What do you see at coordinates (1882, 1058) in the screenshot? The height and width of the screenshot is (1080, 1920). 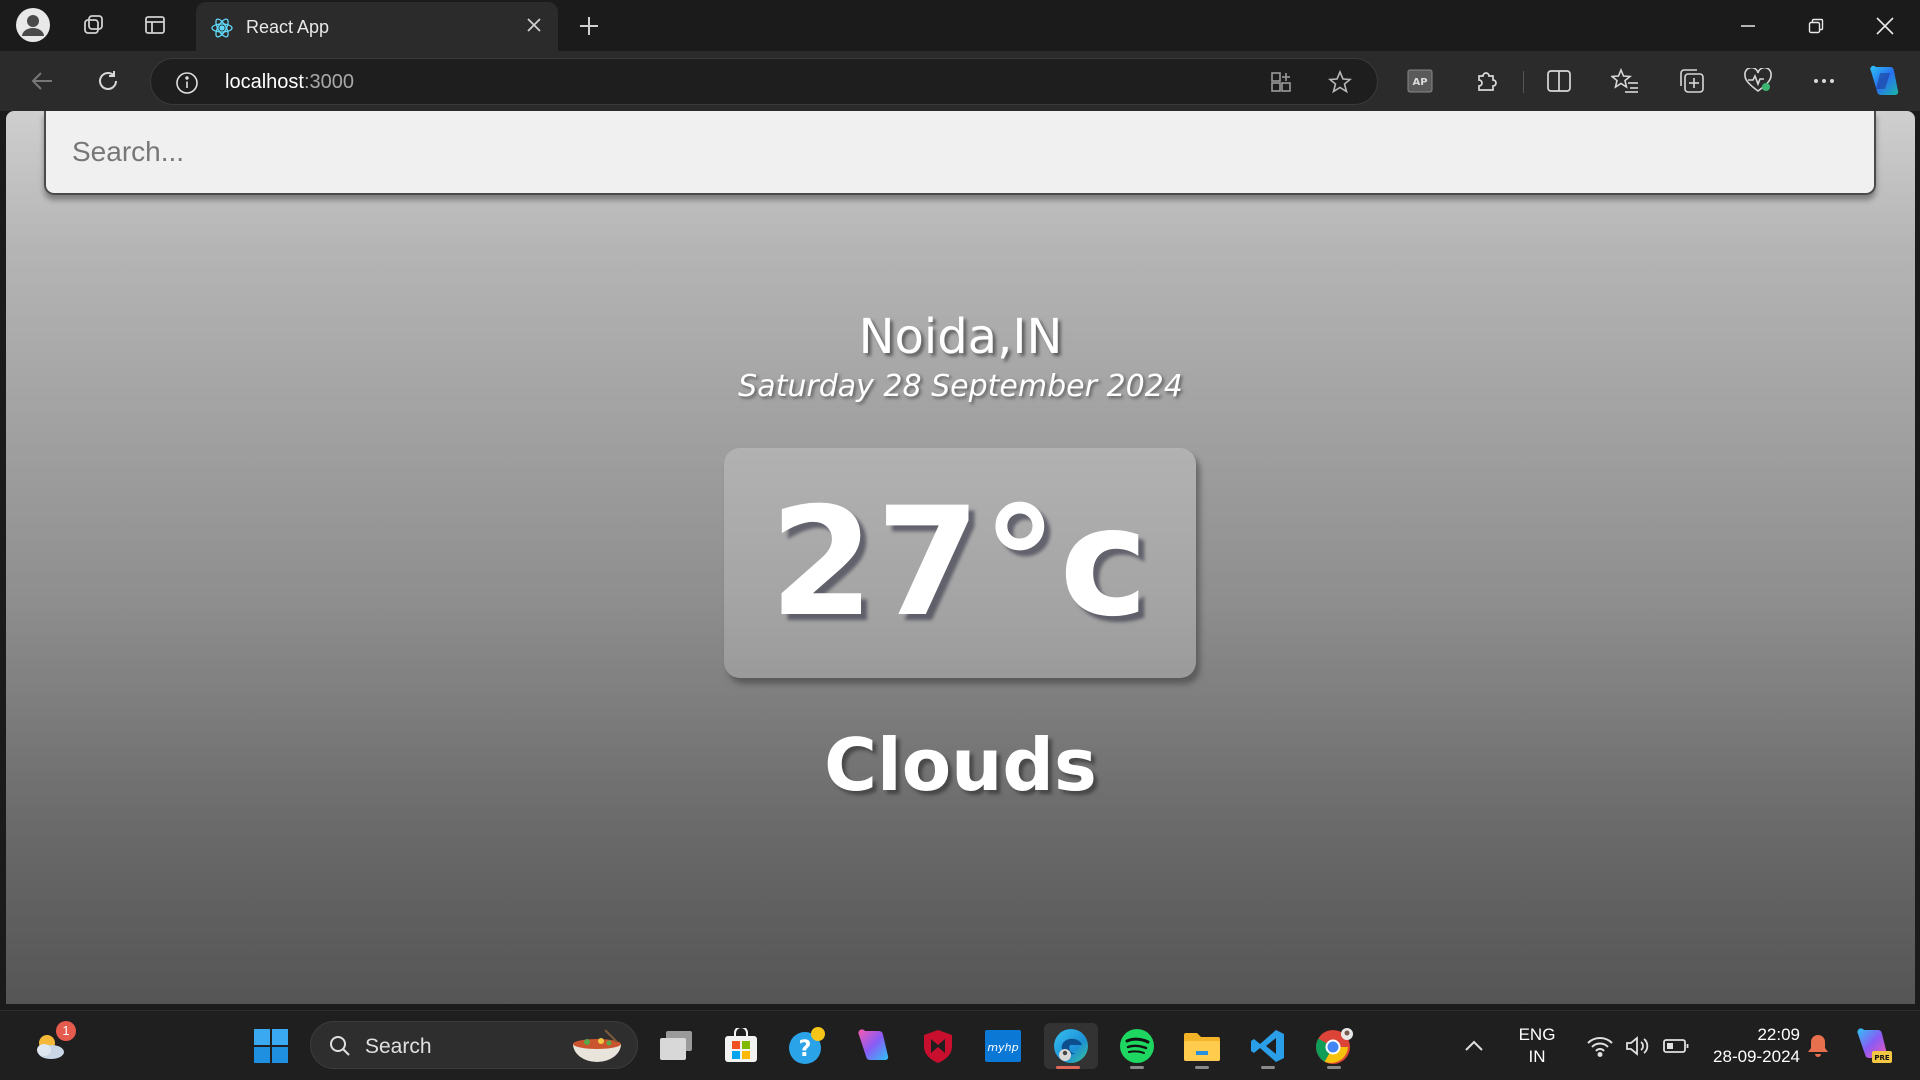 I see `svg-text: PRE` at bounding box center [1882, 1058].